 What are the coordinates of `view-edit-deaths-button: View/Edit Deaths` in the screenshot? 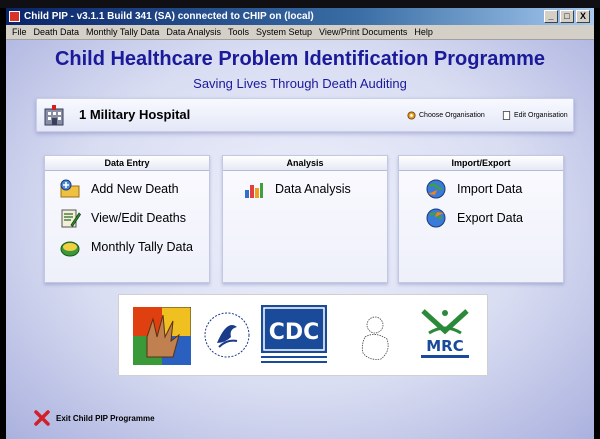 It's located at (122, 218).